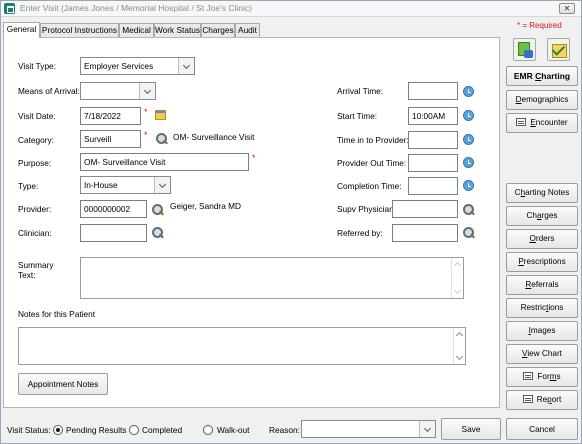  What do you see at coordinates (49, 91) in the screenshot?
I see `means-of-arrival-label: Means of Arrival:` at bounding box center [49, 91].